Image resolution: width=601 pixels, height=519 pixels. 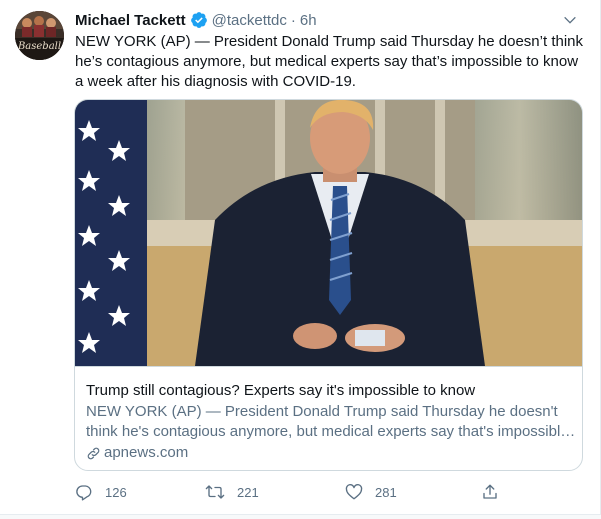 I want to click on chevron-down-icon, so click(x=570, y=20).